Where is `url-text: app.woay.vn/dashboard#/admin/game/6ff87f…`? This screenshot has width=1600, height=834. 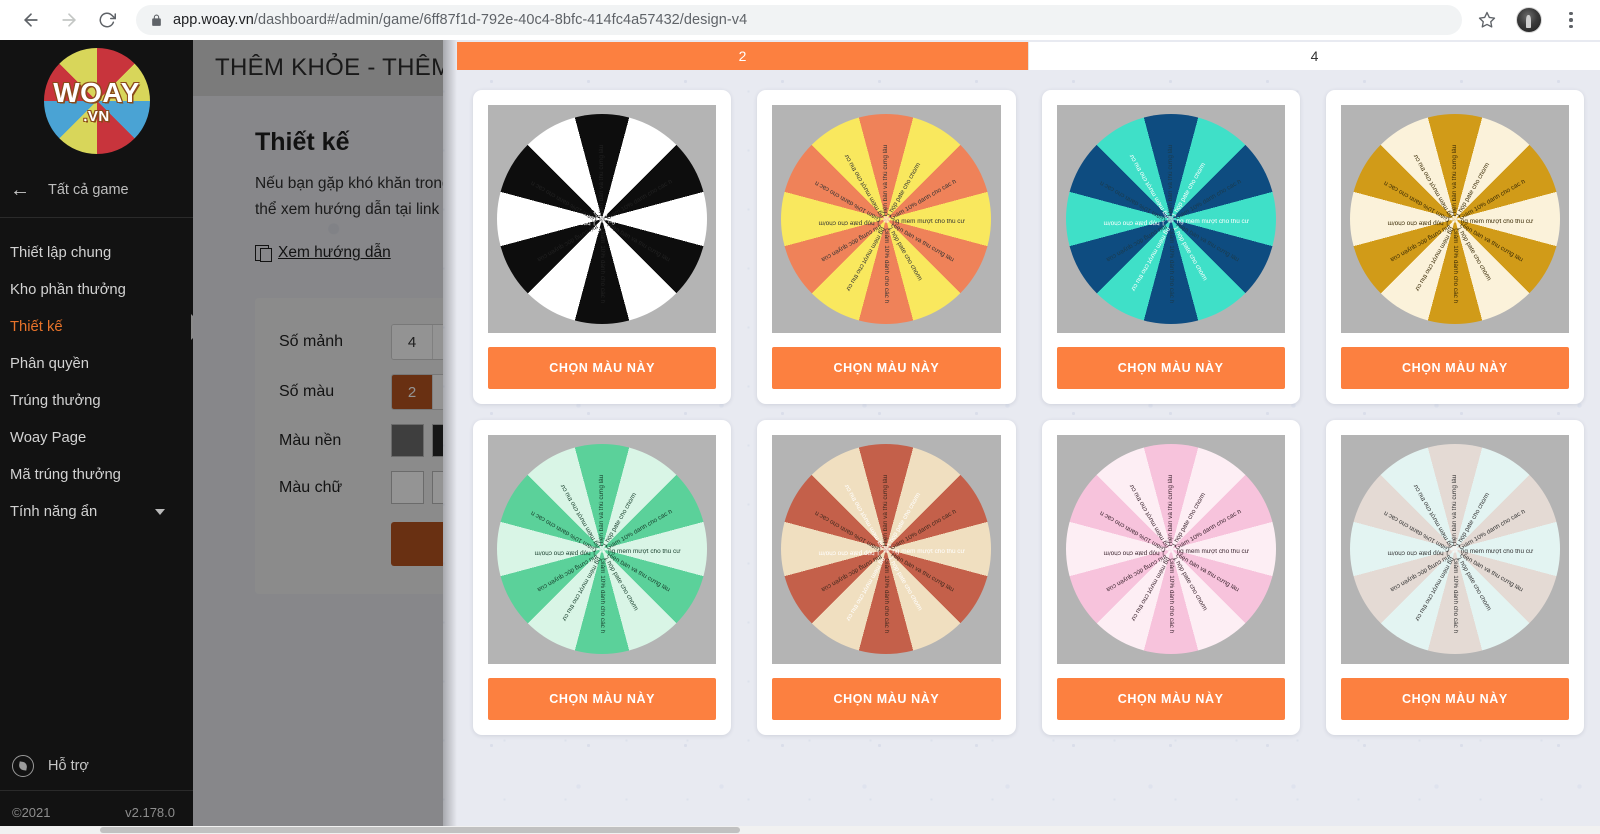 url-text: app.woay.vn/dashboard#/admin/game/6ff87f… is located at coordinates (460, 20).